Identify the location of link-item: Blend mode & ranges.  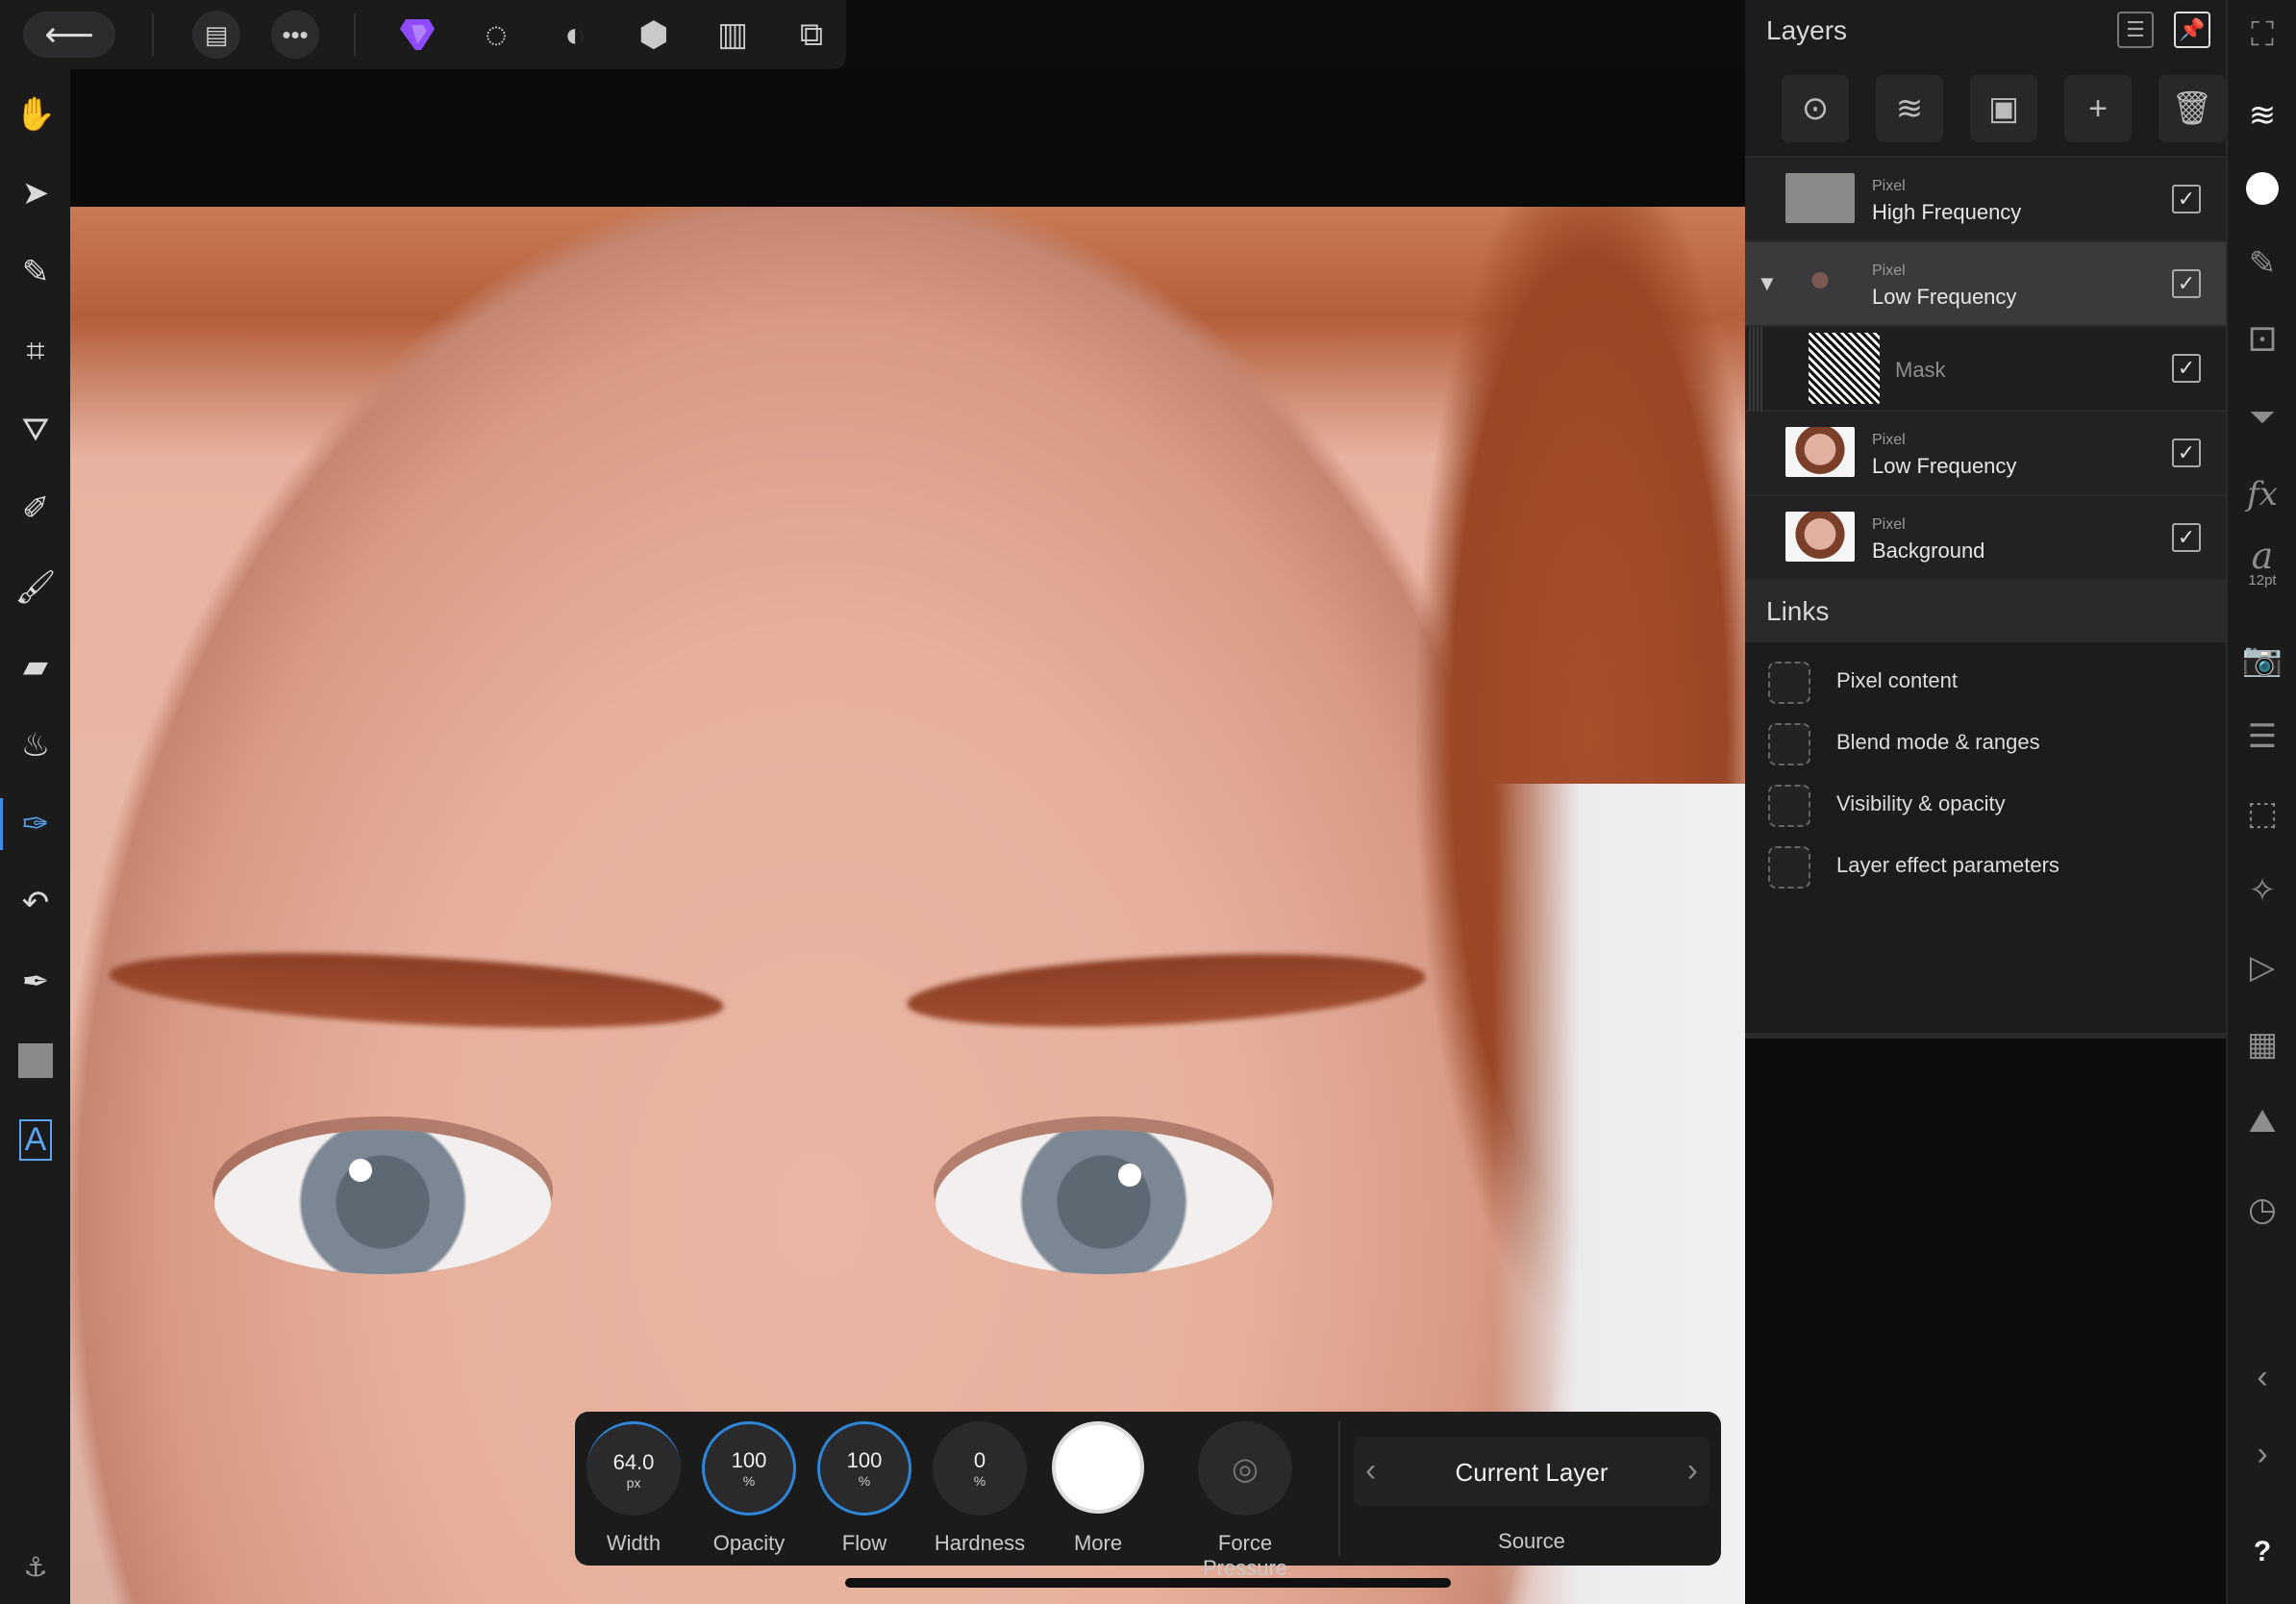
(1985, 742).